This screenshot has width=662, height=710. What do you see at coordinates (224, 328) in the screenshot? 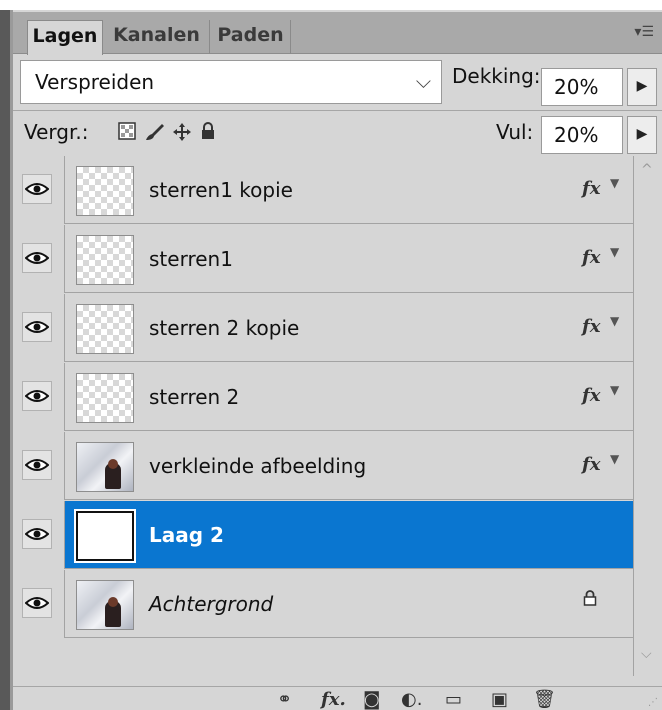
I see `layer-name: sterren 2 kopie` at bounding box center [224, 328].